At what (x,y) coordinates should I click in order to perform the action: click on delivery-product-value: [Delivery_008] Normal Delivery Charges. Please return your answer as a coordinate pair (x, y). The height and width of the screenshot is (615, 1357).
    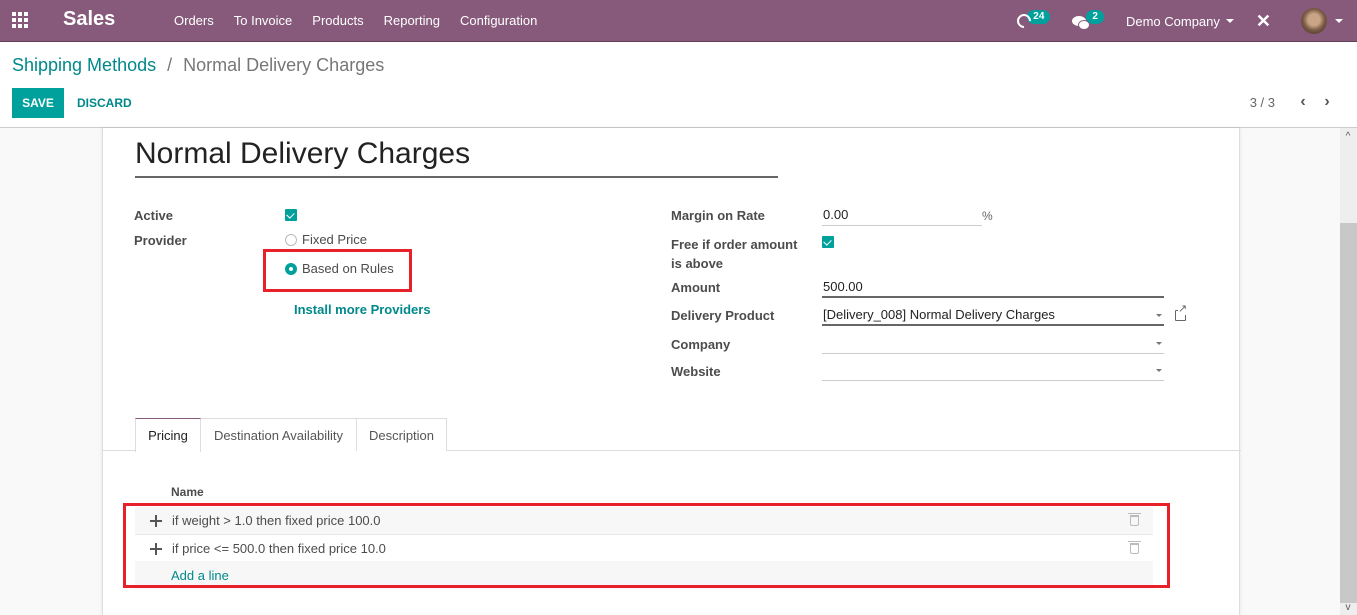
    Looking at the image, I should click on (939, 314).